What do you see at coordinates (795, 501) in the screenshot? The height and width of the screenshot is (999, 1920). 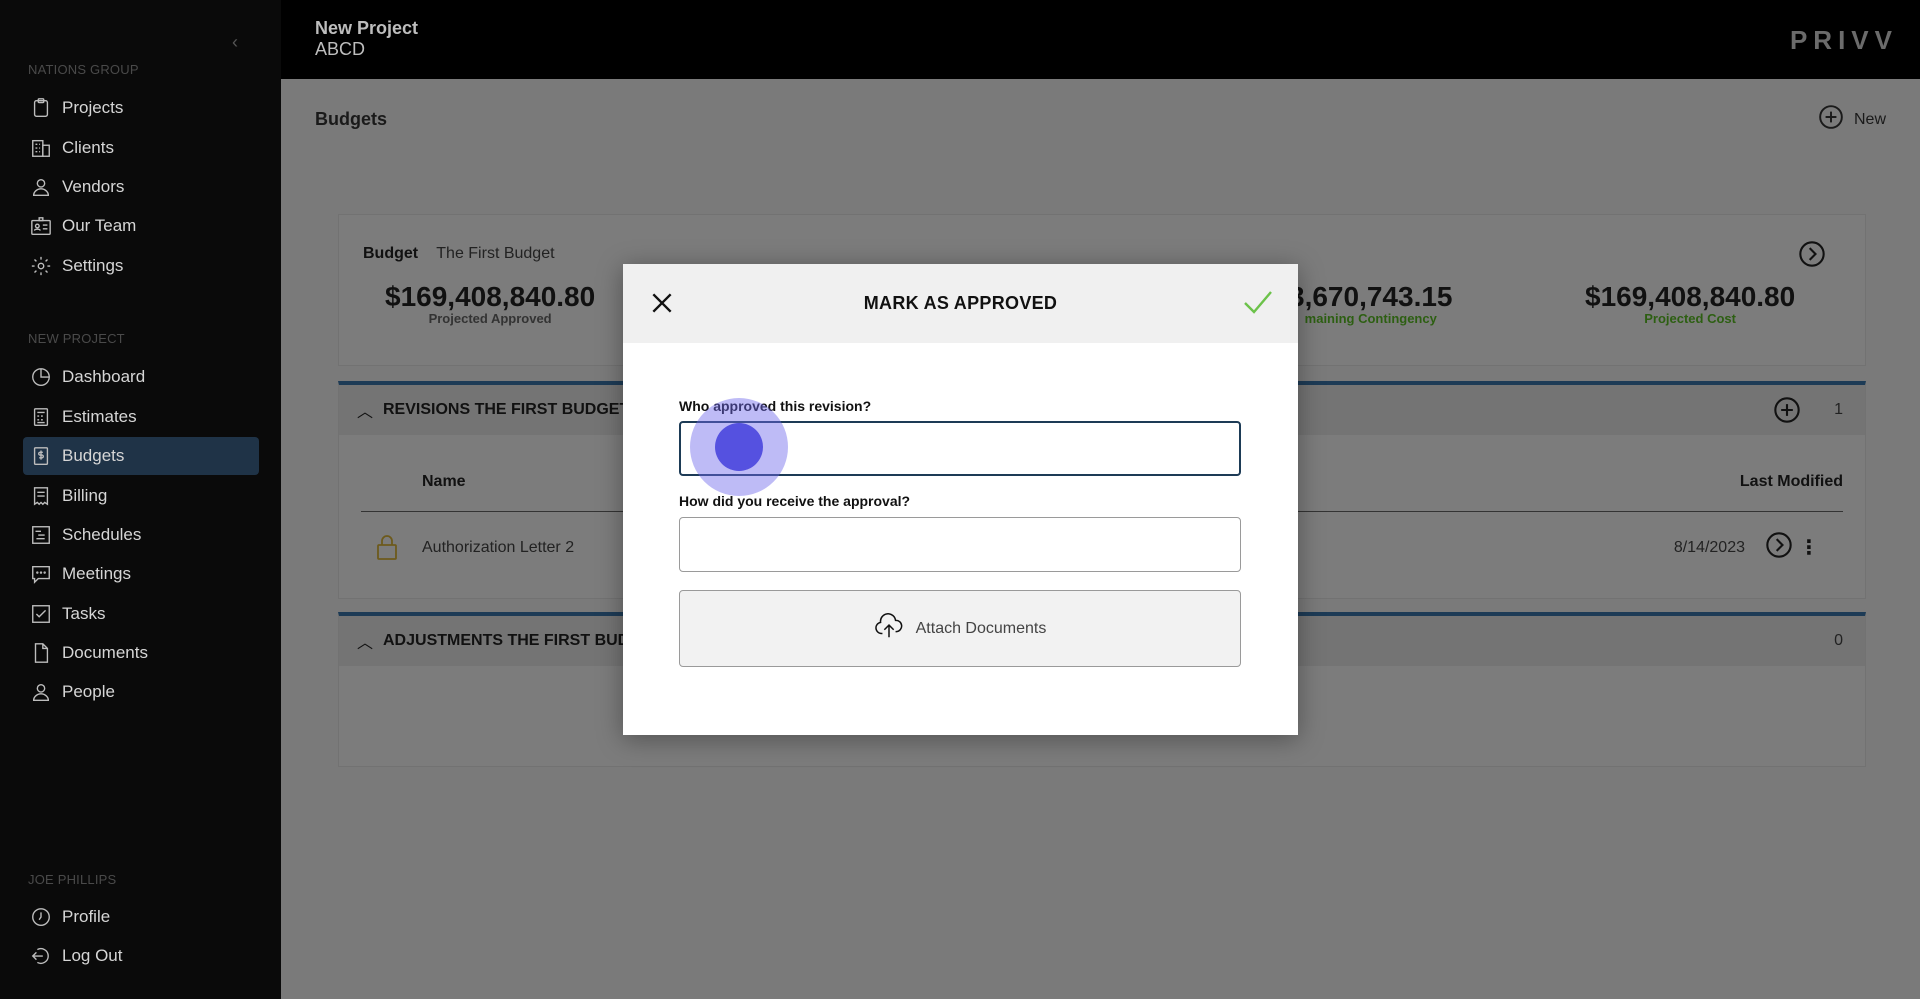 I see `approval-method-label: How did you receive the approval?` at bounding box center [795, 501].